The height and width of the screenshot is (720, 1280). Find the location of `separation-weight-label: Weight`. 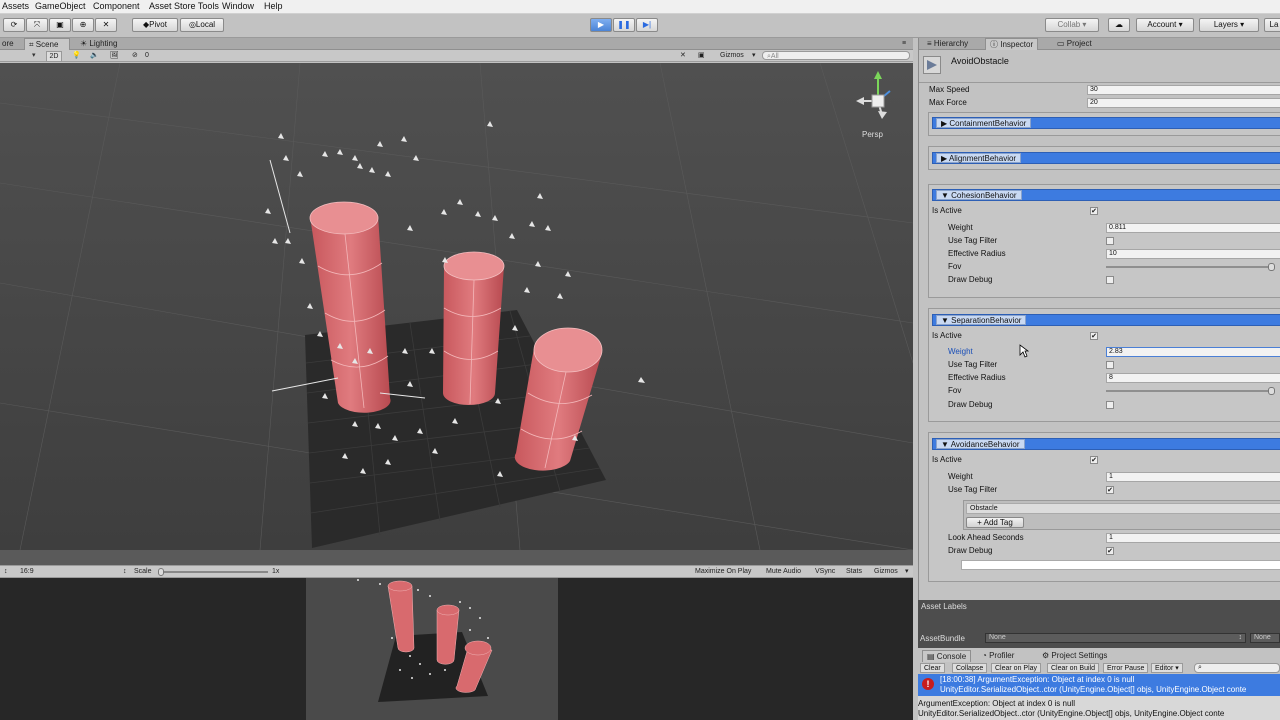

separation-weight-label: Weight is located at coordinates (960, 352).